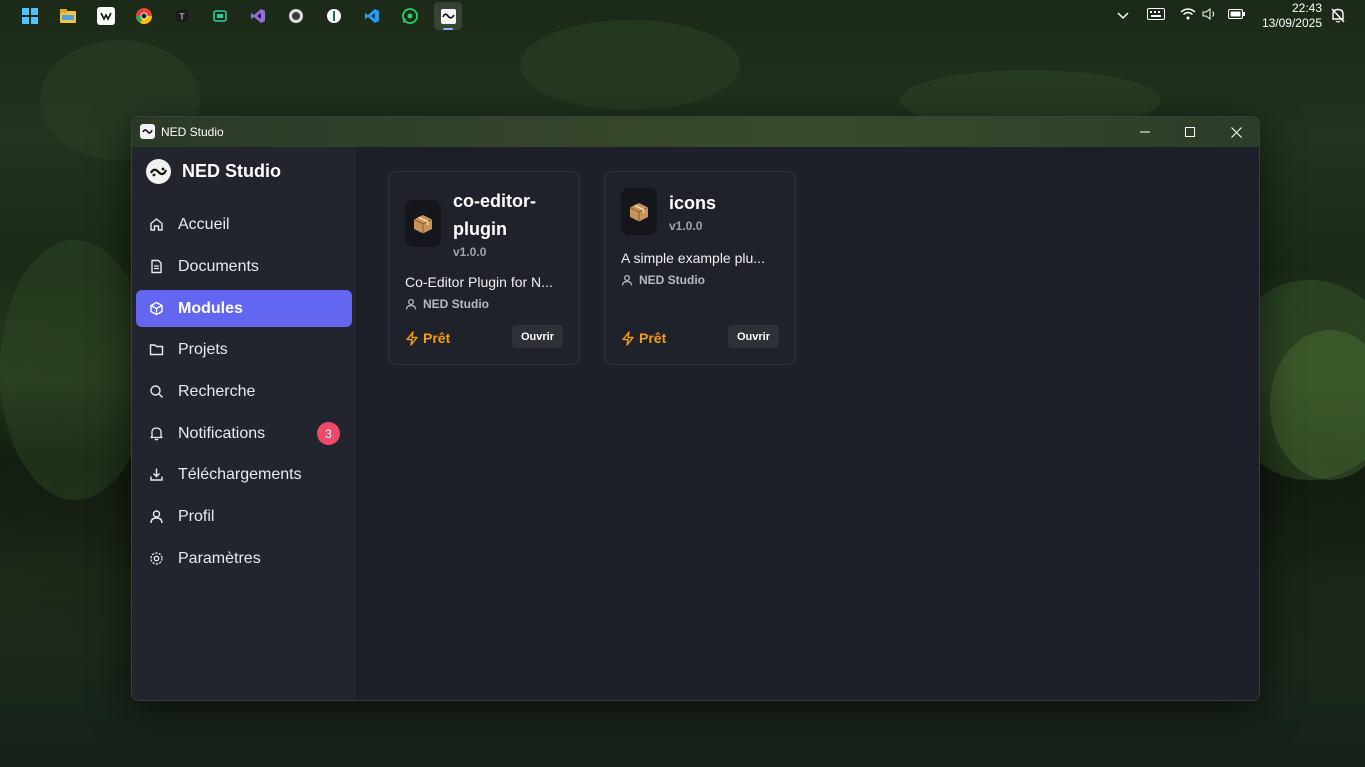 Image resolution: width=1365 pixels, height=767 pixels. I want to click on sidebar-item-label: Modules, so click(210, 308).